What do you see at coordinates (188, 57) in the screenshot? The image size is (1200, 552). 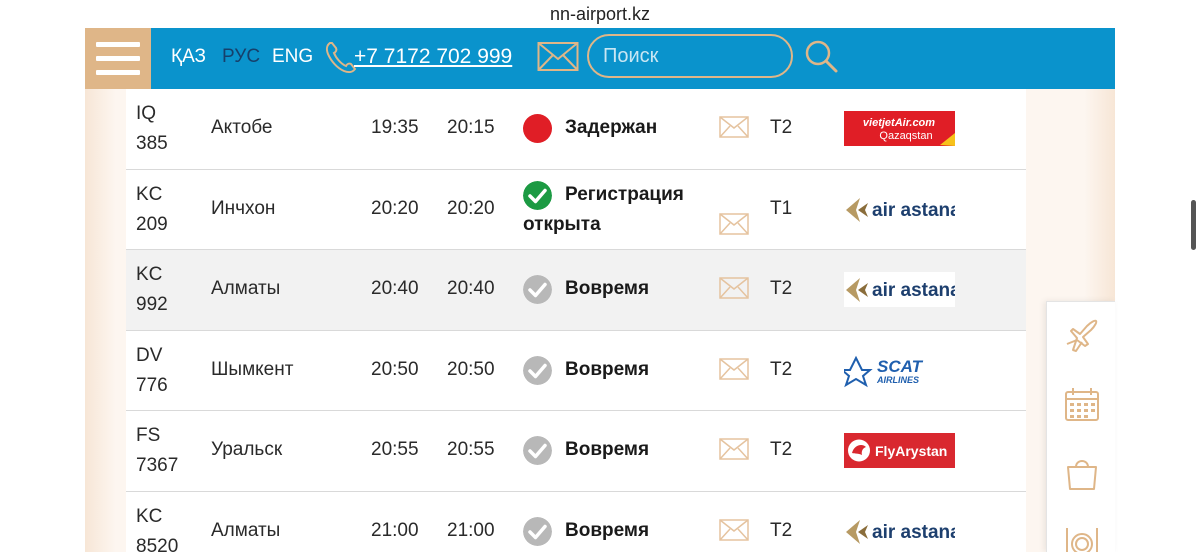 I see `lang-kaz: ҚАЗ` at bounding box center [188, 57].